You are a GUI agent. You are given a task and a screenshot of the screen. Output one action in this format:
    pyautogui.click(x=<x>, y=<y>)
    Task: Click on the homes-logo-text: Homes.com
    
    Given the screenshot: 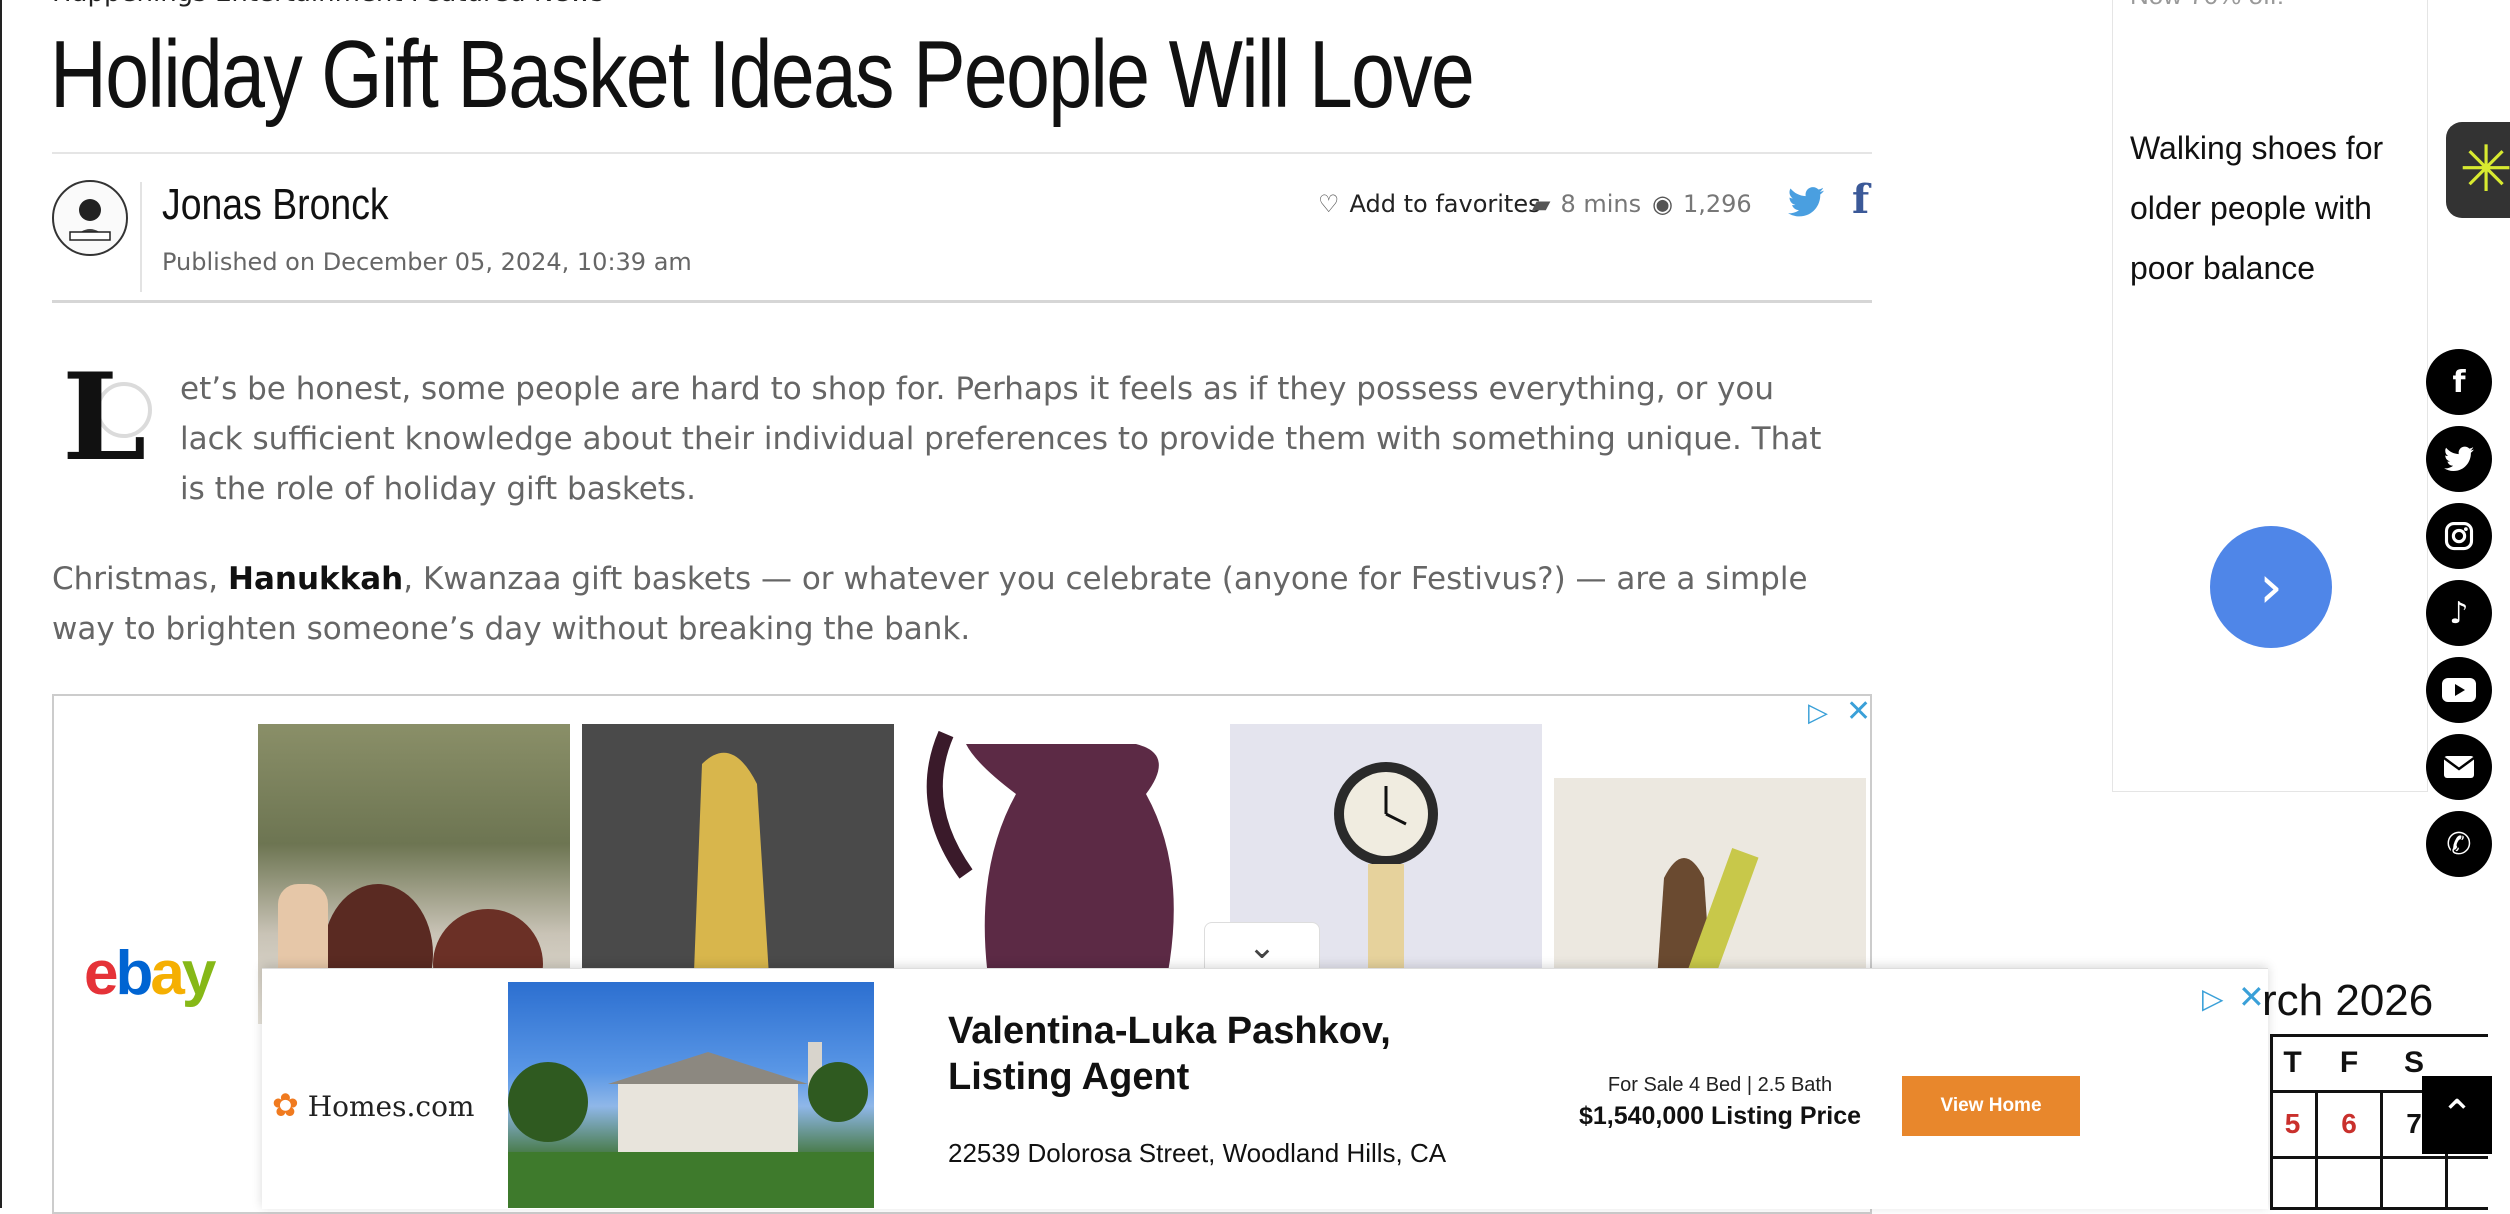 What is the action you would take?
    pyautogui.click(x=391, y=1106)
    